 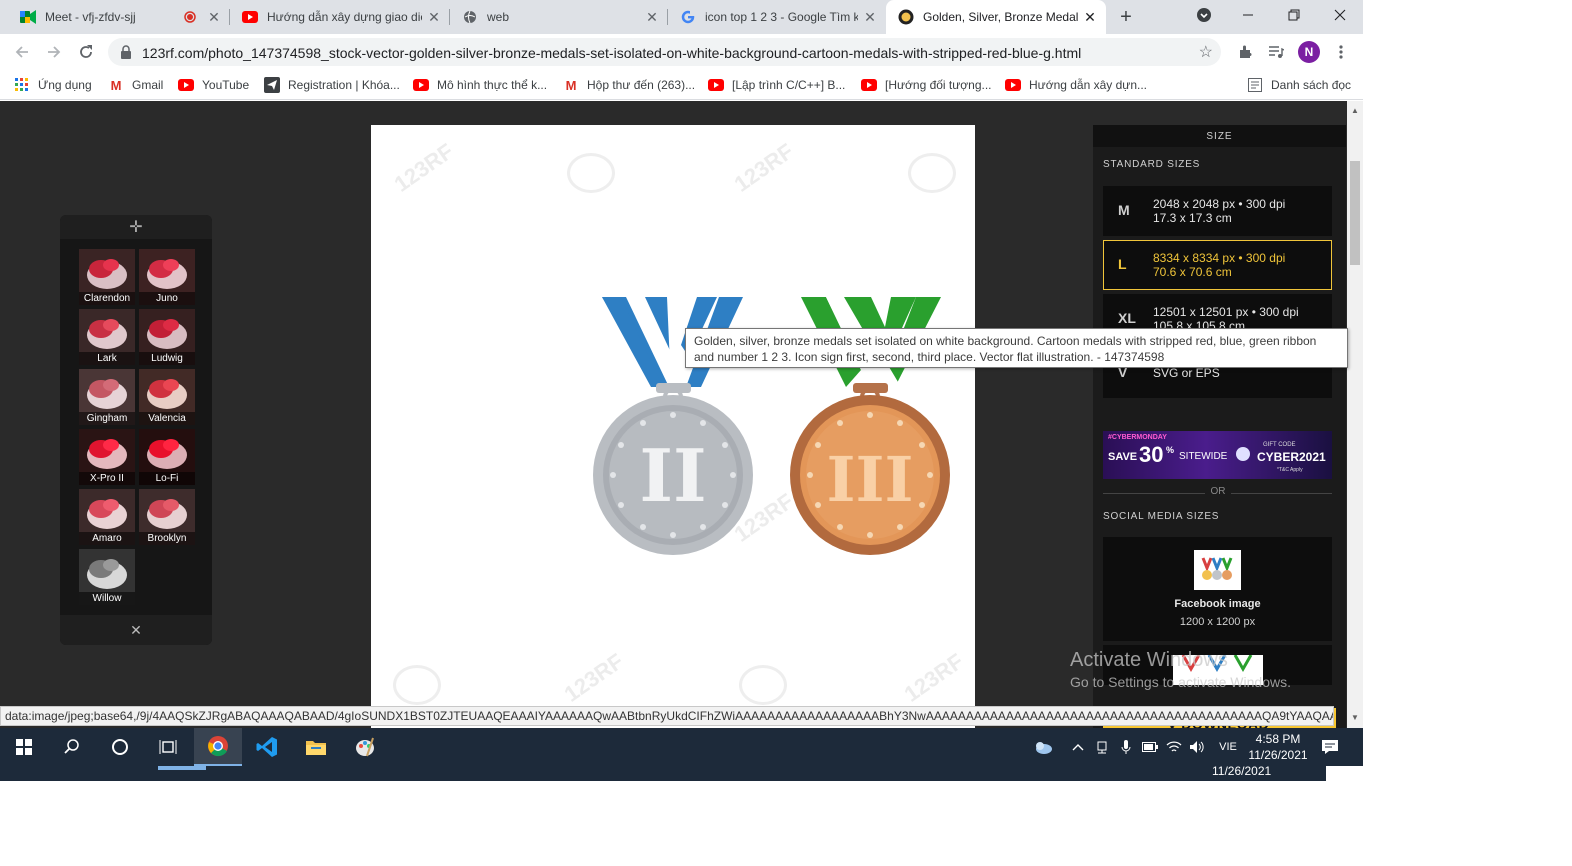 I want to click on filter-thumbnail: Gingham, so click(x=107, y=397).